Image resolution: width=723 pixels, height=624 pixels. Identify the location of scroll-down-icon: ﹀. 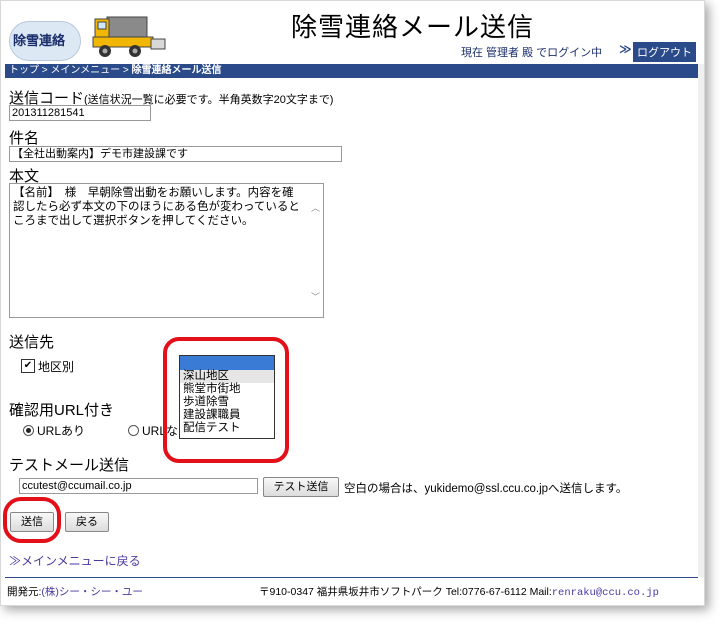
(315, 297).